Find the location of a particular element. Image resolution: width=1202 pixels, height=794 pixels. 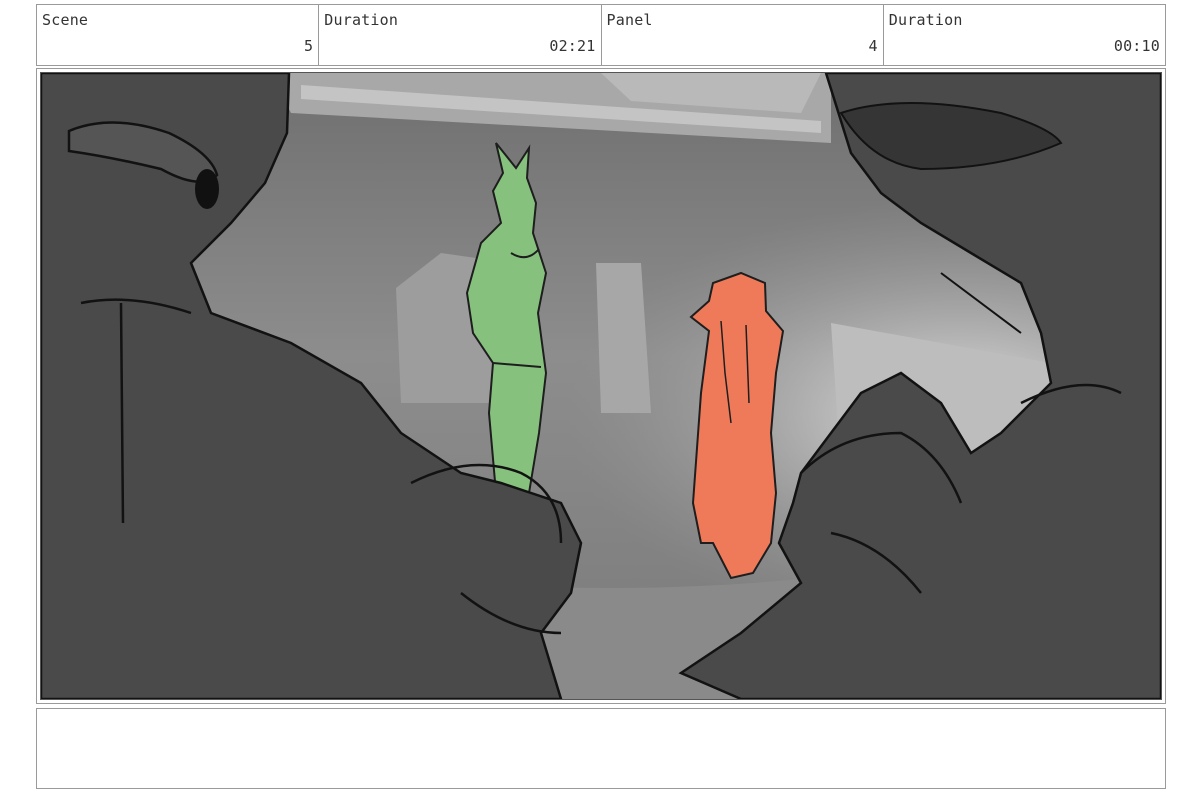

panel-duration-cell: Duration 00:10 is located at coordinates (1024, 35).